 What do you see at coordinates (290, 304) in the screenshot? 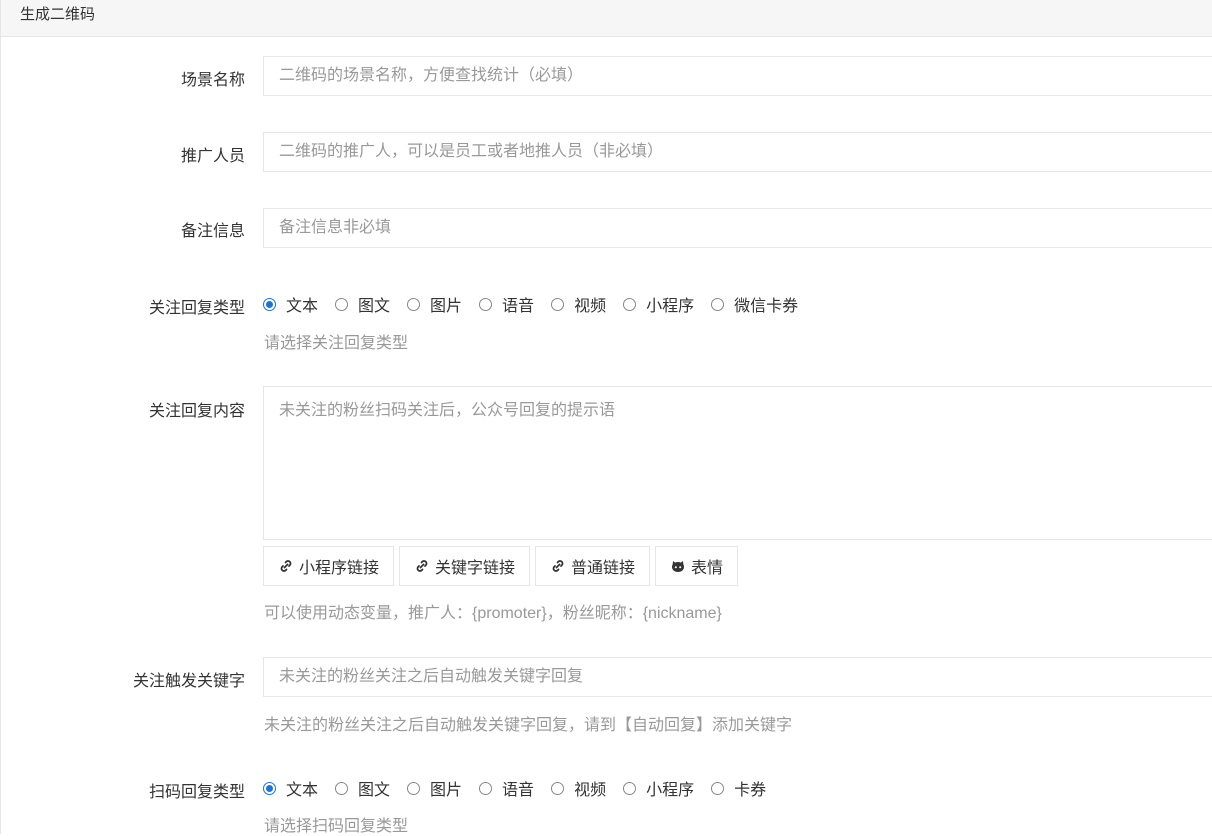
I see `follow-type-text-radio: 文本` at bounding box center [290, 304].